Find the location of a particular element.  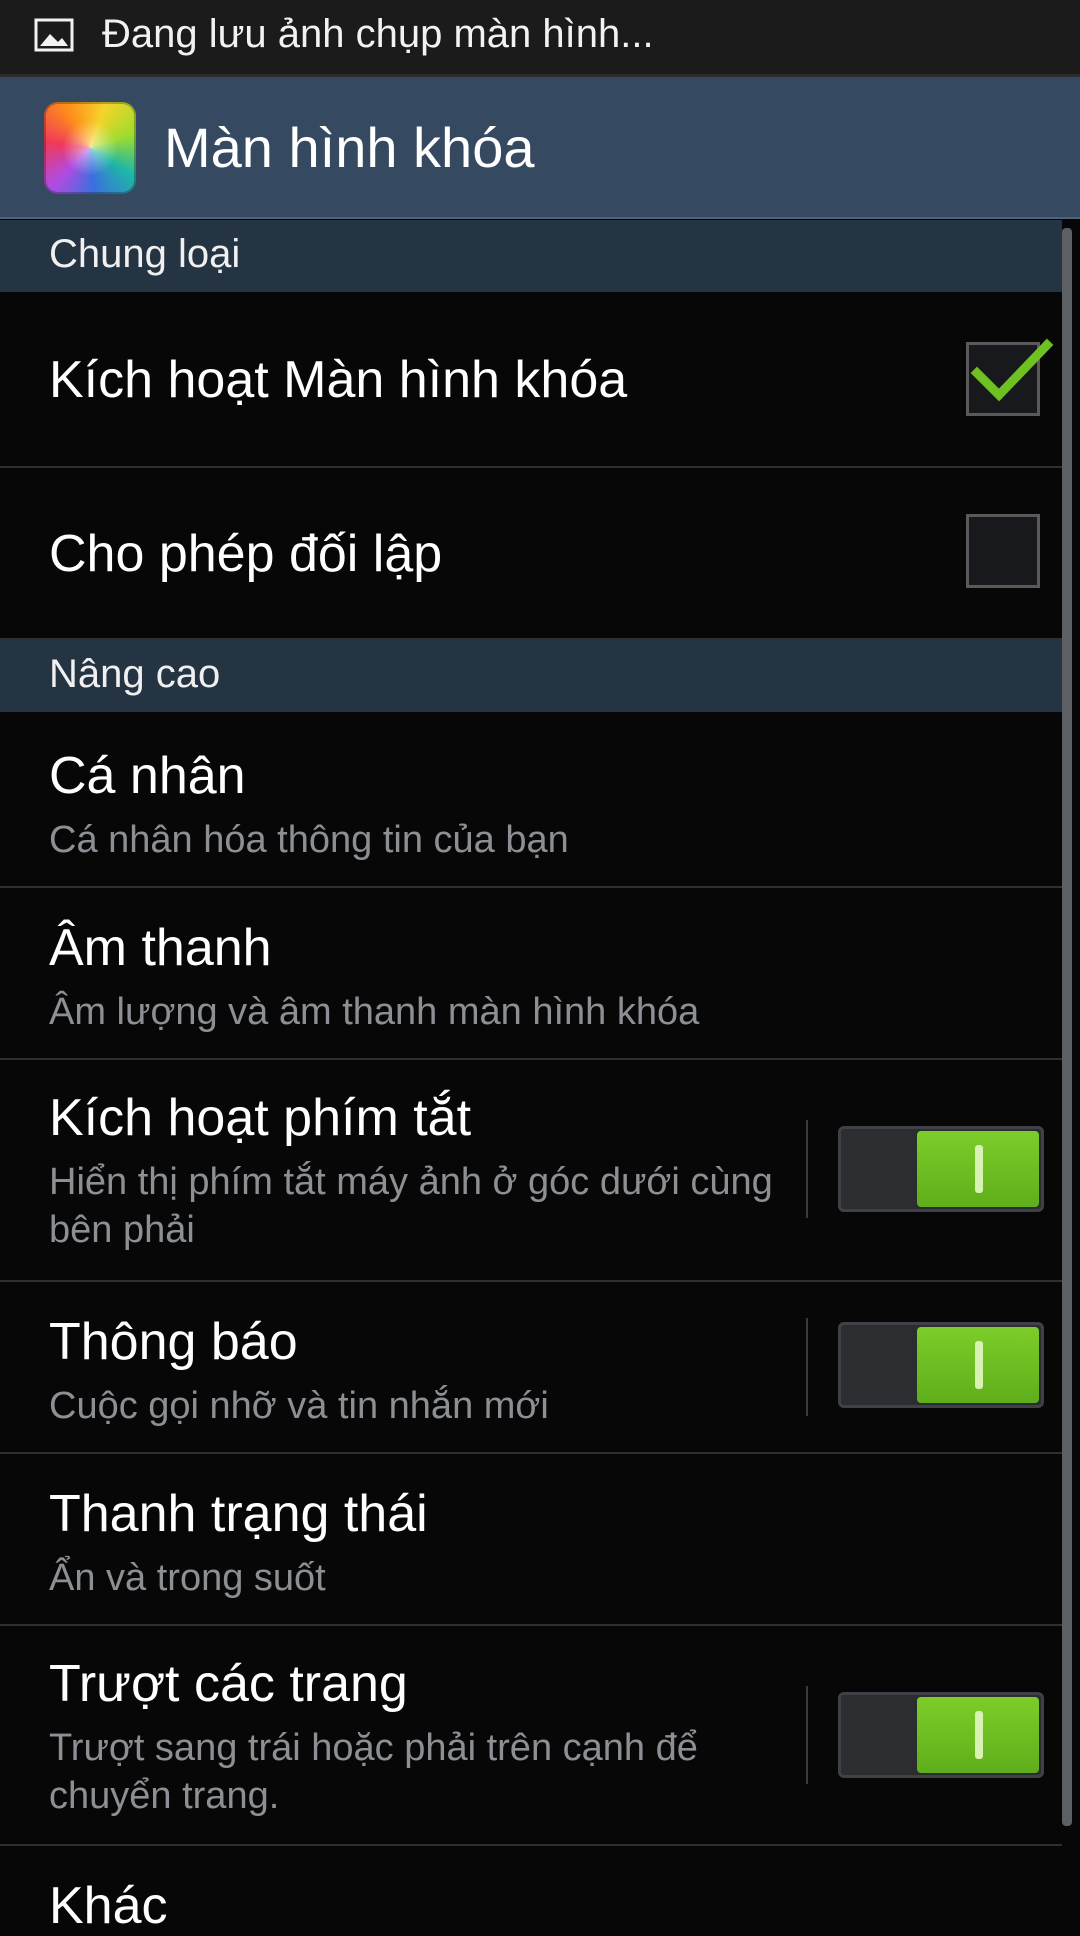

notifications-toggle is located at coordinates (941, 1365).